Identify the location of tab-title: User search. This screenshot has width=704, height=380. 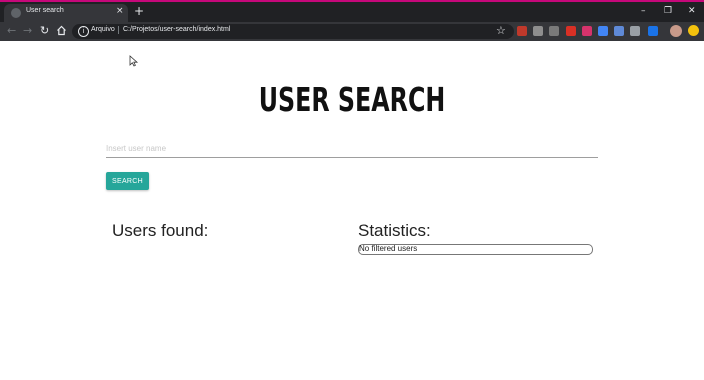
(45, 10).